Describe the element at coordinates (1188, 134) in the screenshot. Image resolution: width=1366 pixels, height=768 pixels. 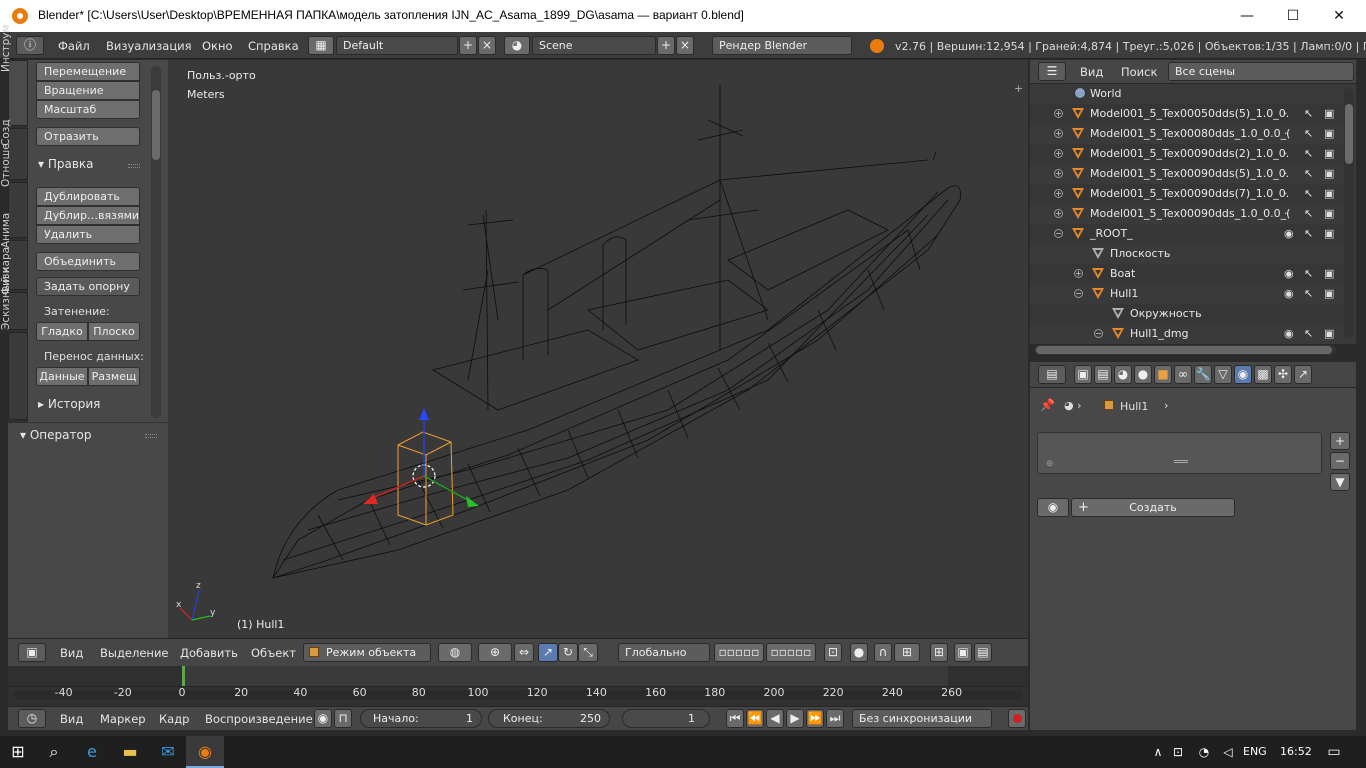
I see `outliner-row: + Model001_5_Tex00080dds_1.0_0.0_(· ↖ ▣` at that location.